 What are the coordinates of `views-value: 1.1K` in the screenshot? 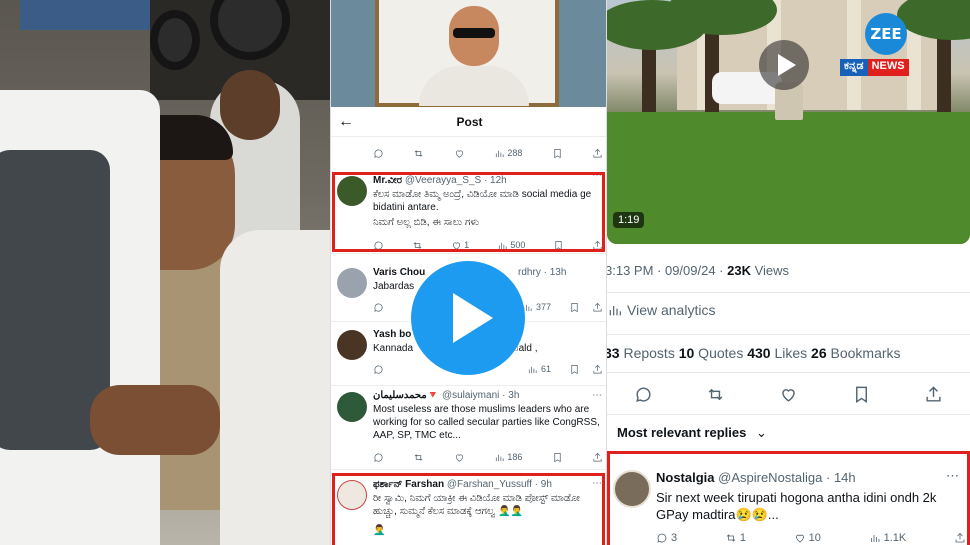 It's located at (895, 538).